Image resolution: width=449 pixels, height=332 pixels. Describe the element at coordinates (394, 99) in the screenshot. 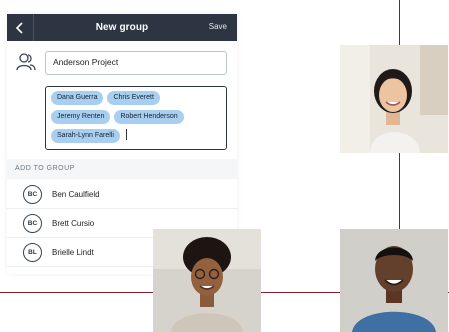

I see `portrait-photo-woman-smiling` at that location.